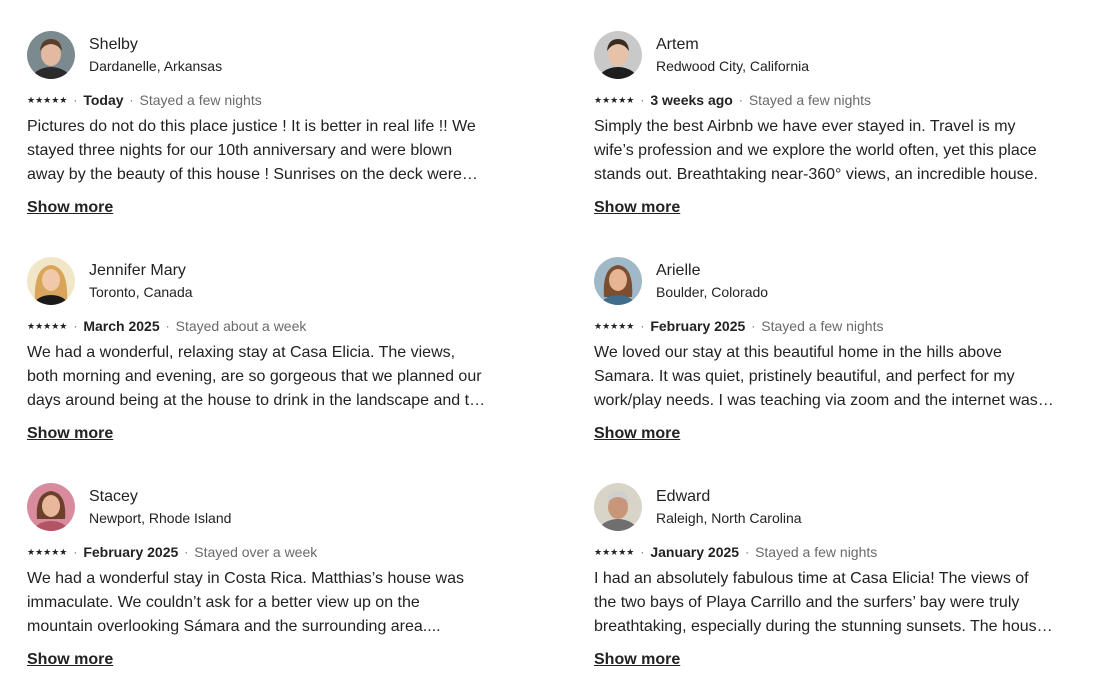 The image size is (1107, 687). Describe the element at coordinates (824, 55) in the screenshot. I see `review-header: Artem Redwood City, California` at that location.